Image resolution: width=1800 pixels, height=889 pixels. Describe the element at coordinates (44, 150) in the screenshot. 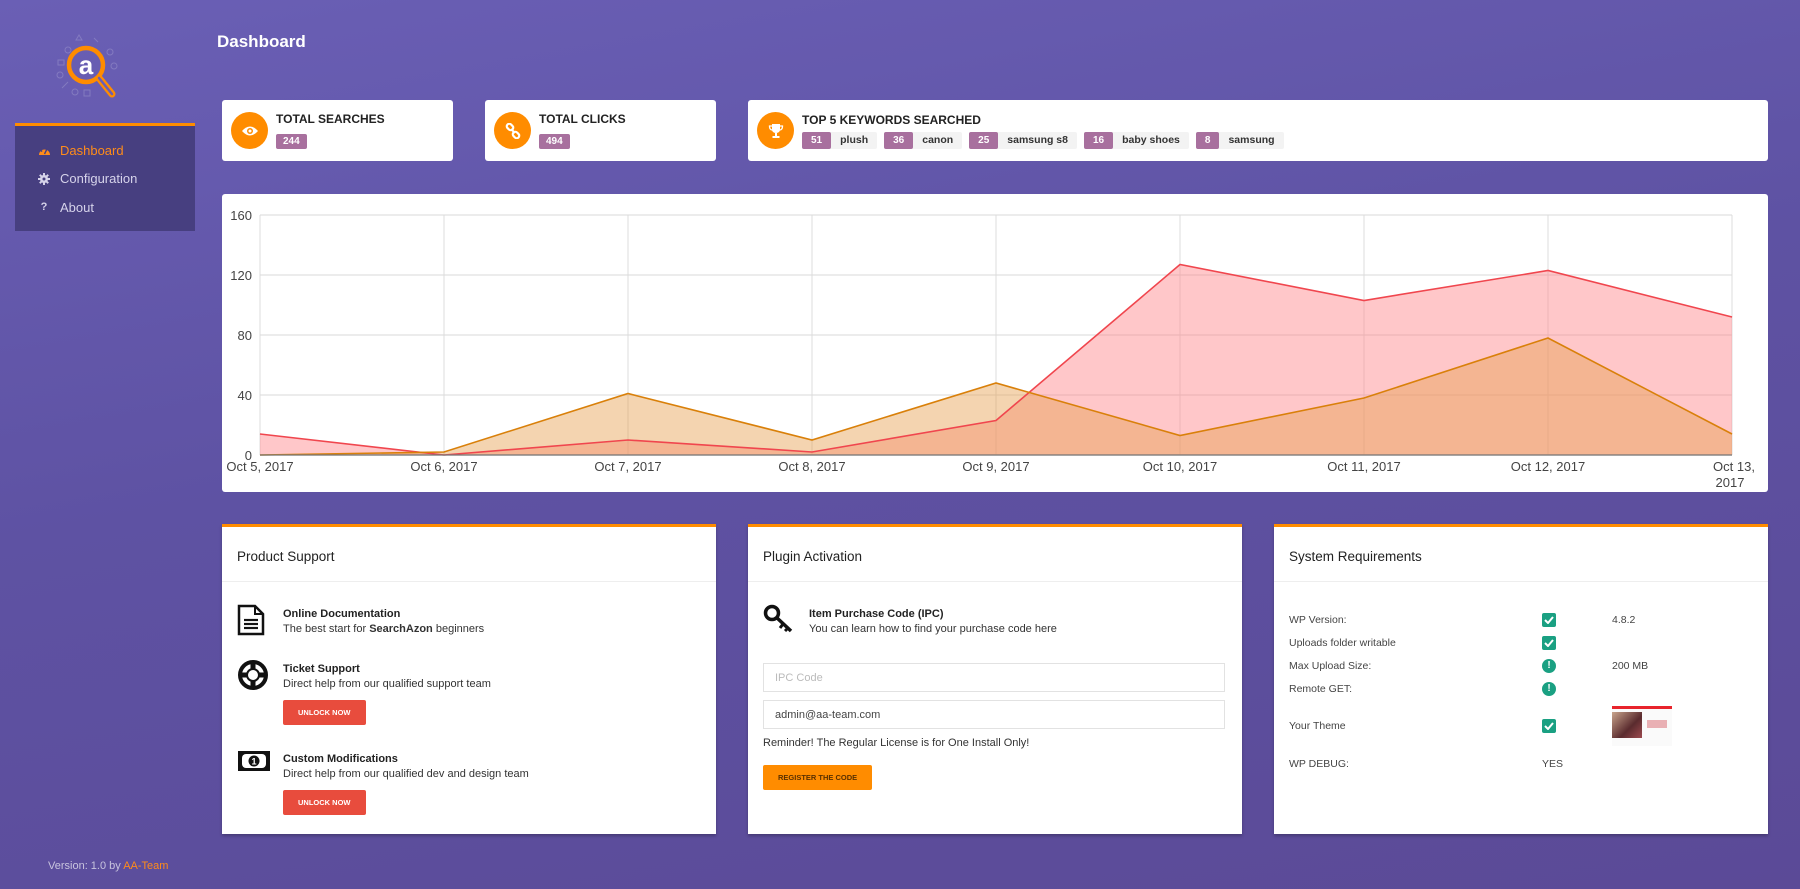

I see `dashboard-gauge-icon` at that location.